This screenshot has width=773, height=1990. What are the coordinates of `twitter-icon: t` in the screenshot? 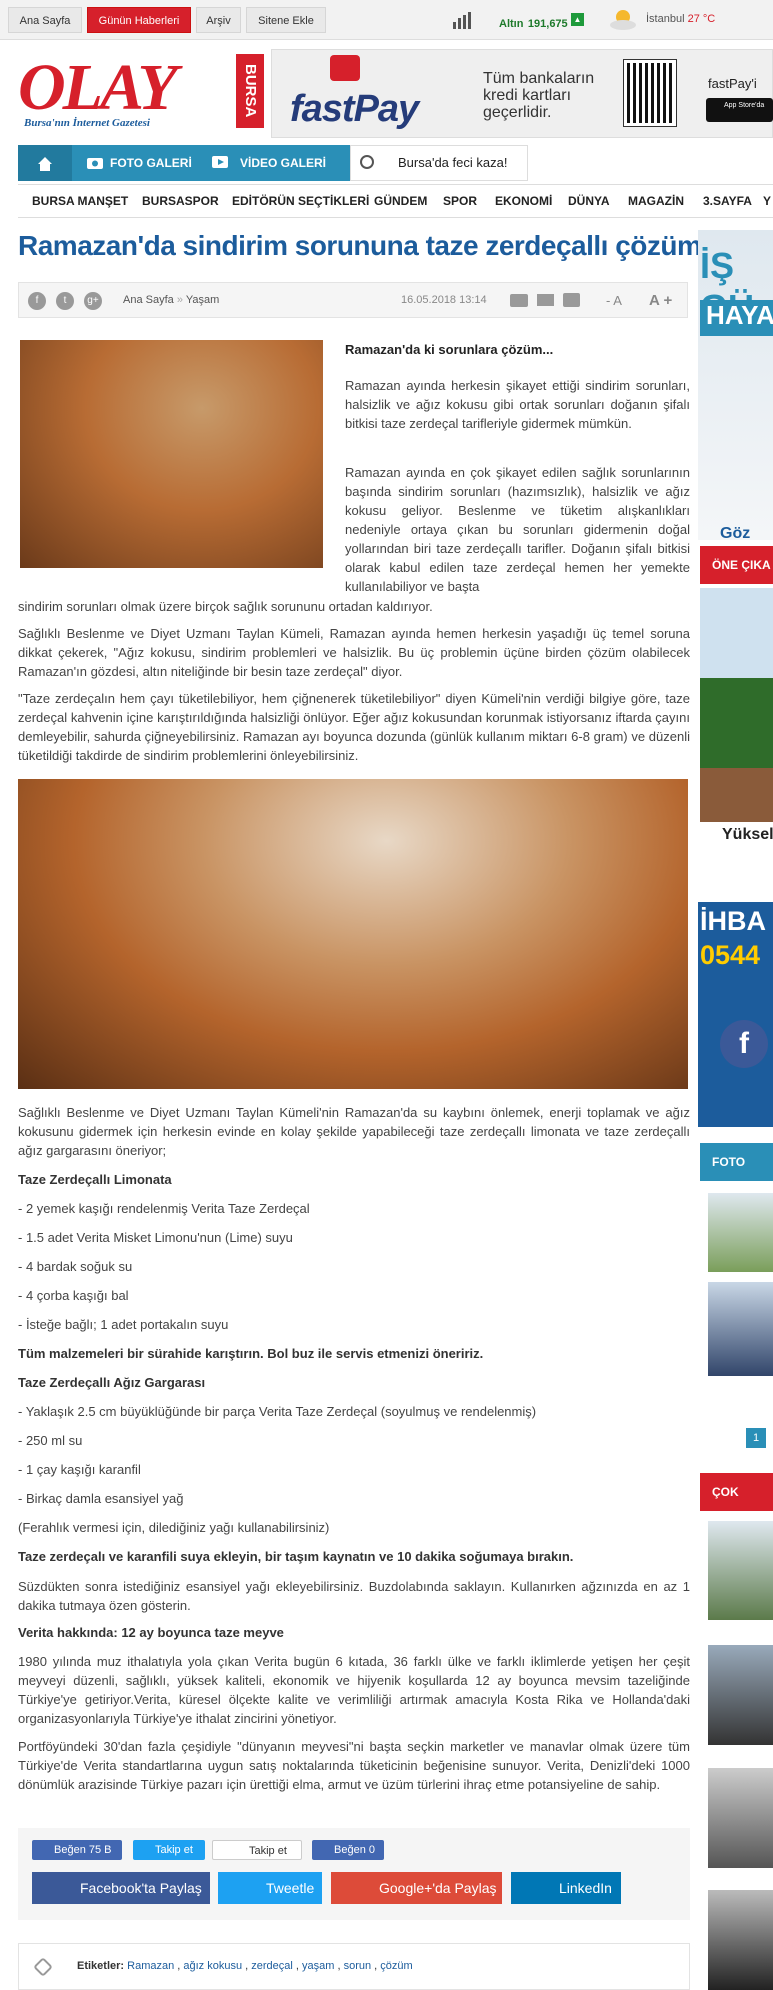 It's located at (65, 301).